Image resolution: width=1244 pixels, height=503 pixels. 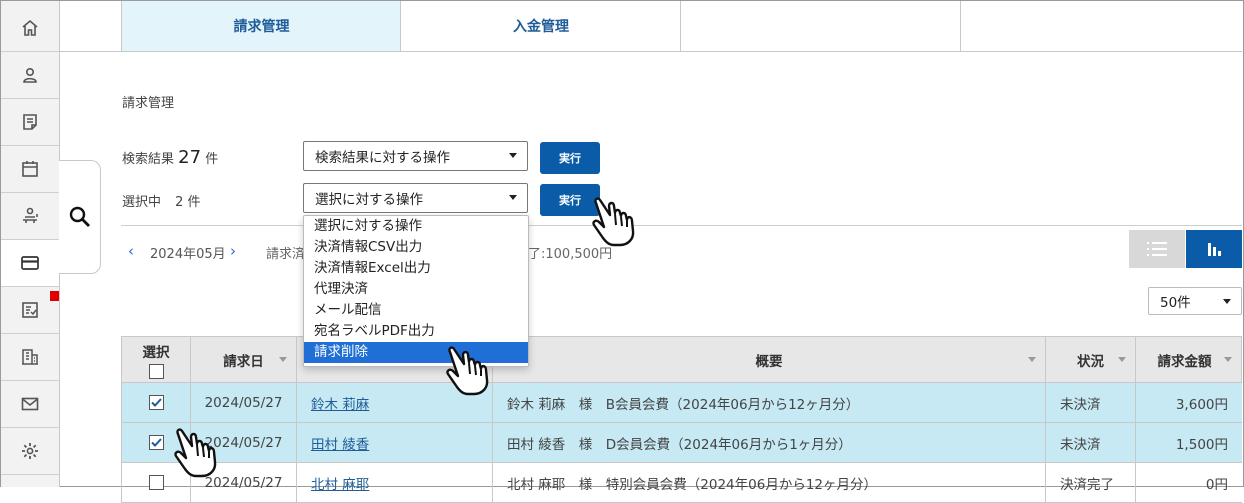 I want to click on results-unit: 件, so click(x=212, y=159).